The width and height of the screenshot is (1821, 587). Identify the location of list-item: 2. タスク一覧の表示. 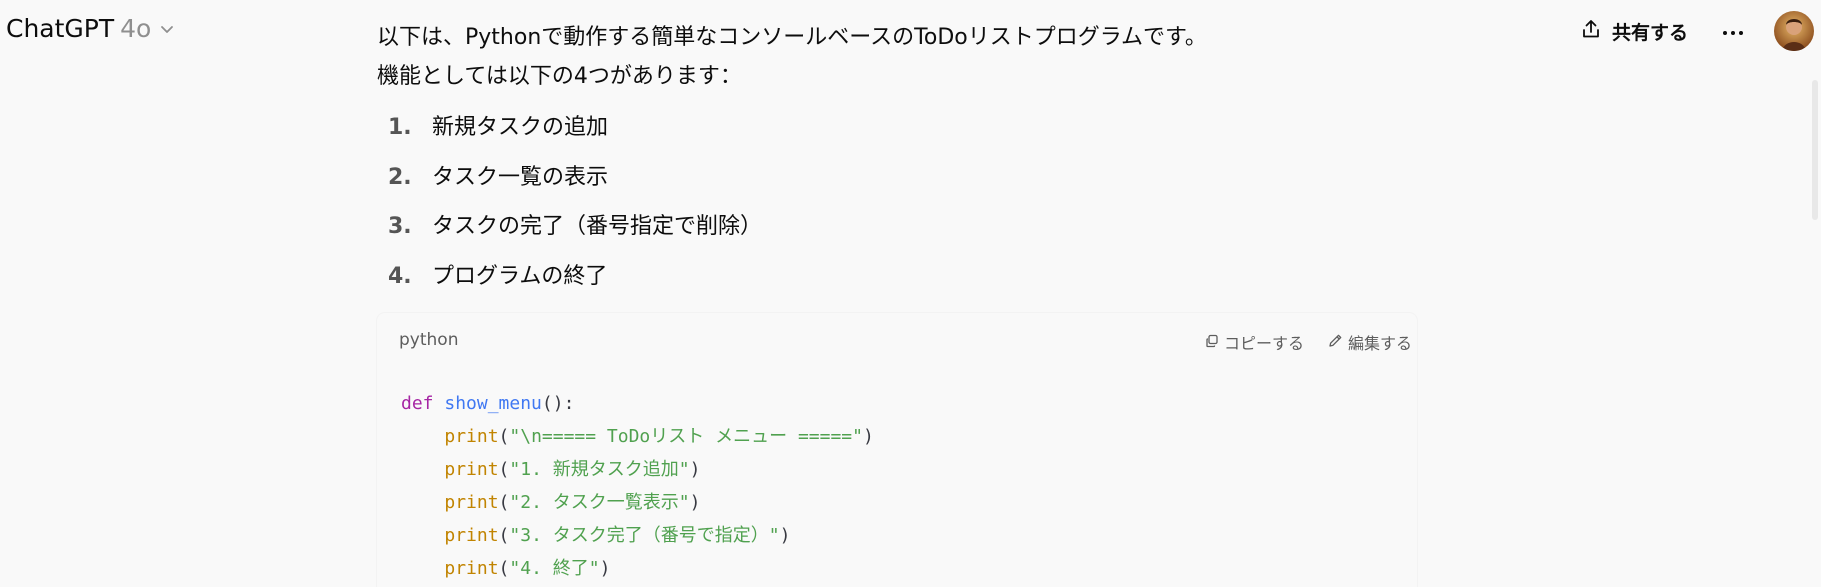
(897, 178).